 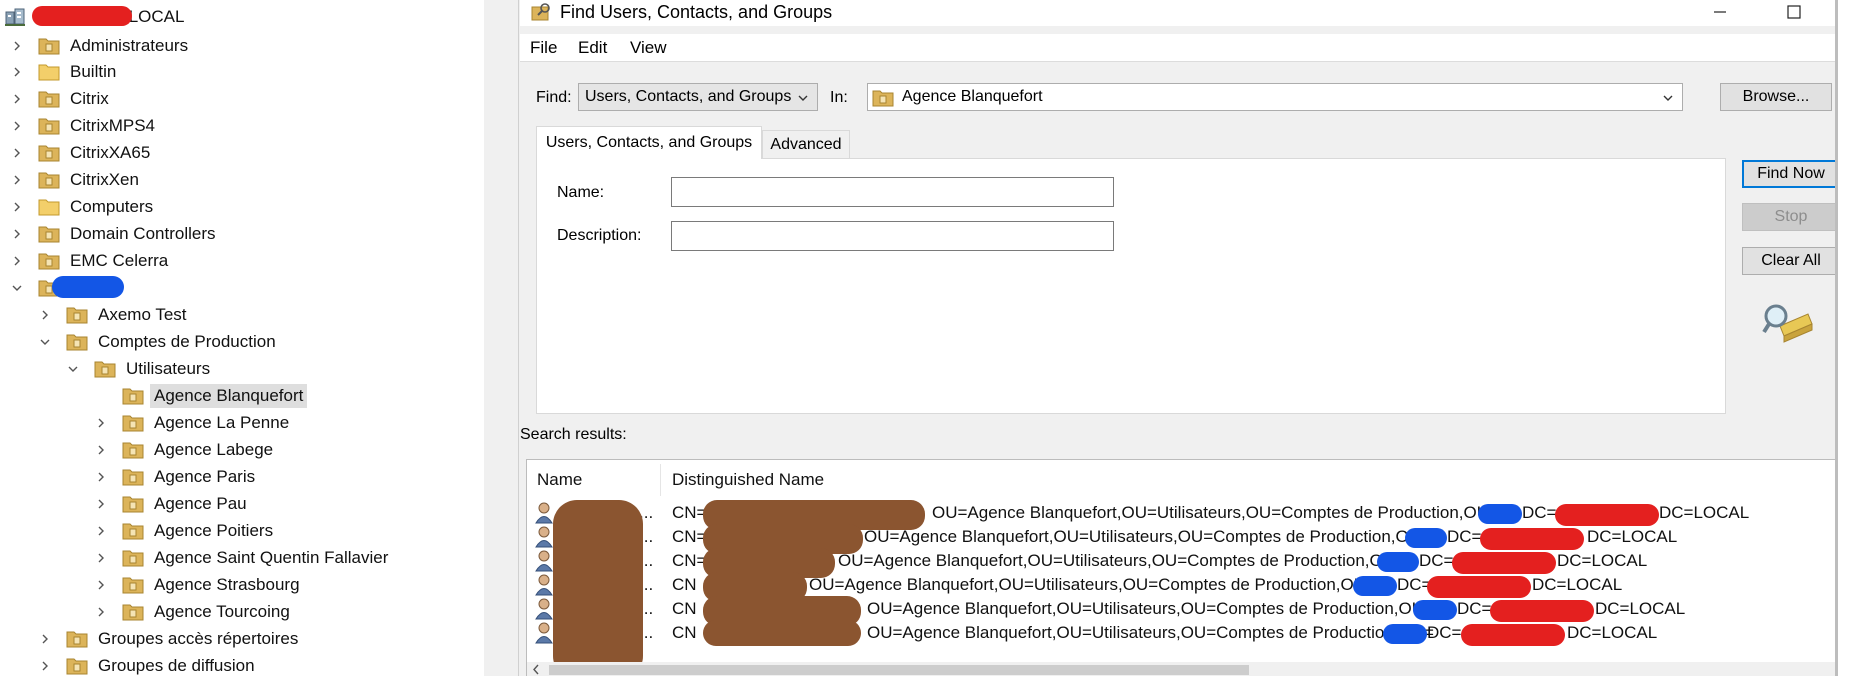 What do you see at coordinates (592, 48) in the screenshot?
I see `menu-edit: Edit` at bounding box center [592, 48].